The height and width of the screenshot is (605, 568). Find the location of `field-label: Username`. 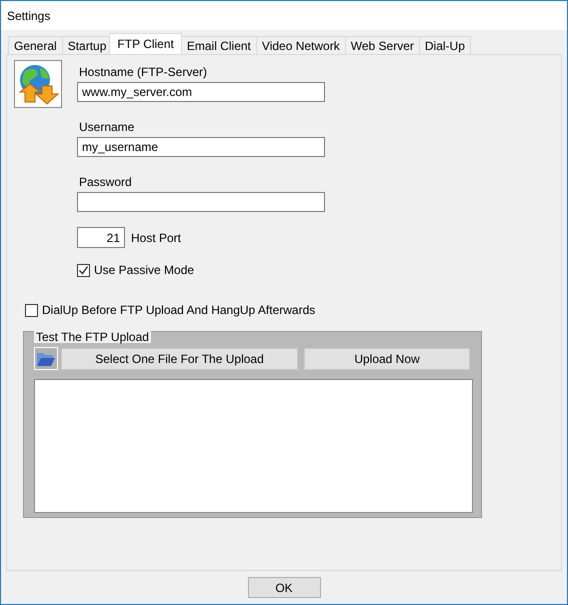

field-label: Username is located at coordinates (107, 127).